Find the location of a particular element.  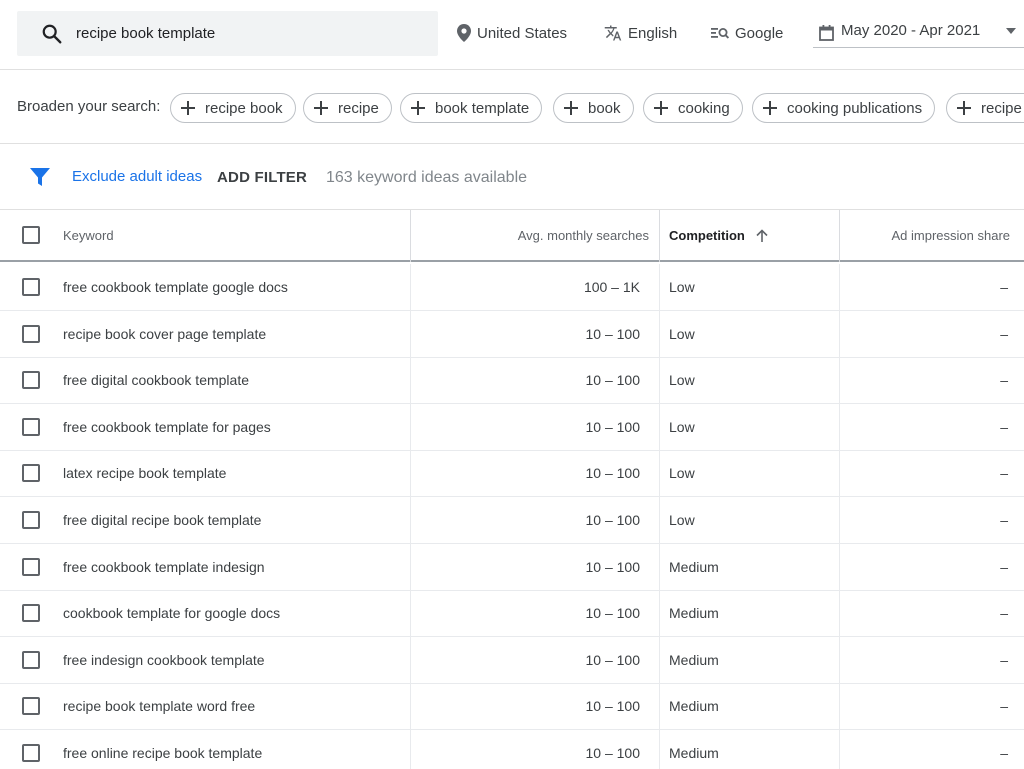

sort-ascending-icon is located at coordinates (762, 235).